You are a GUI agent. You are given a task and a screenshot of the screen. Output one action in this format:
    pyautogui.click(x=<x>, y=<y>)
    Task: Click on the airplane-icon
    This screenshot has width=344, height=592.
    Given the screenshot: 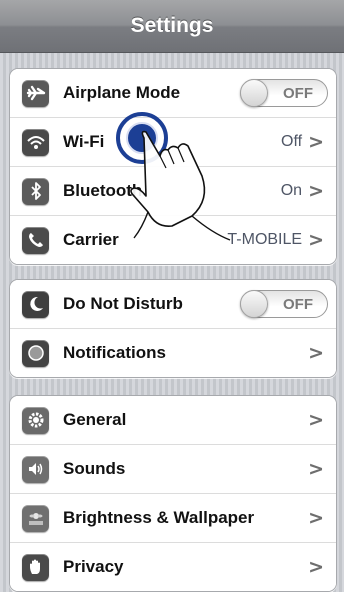 What is the action you would take?
    pyautogui.click(x=35, y=93)
    